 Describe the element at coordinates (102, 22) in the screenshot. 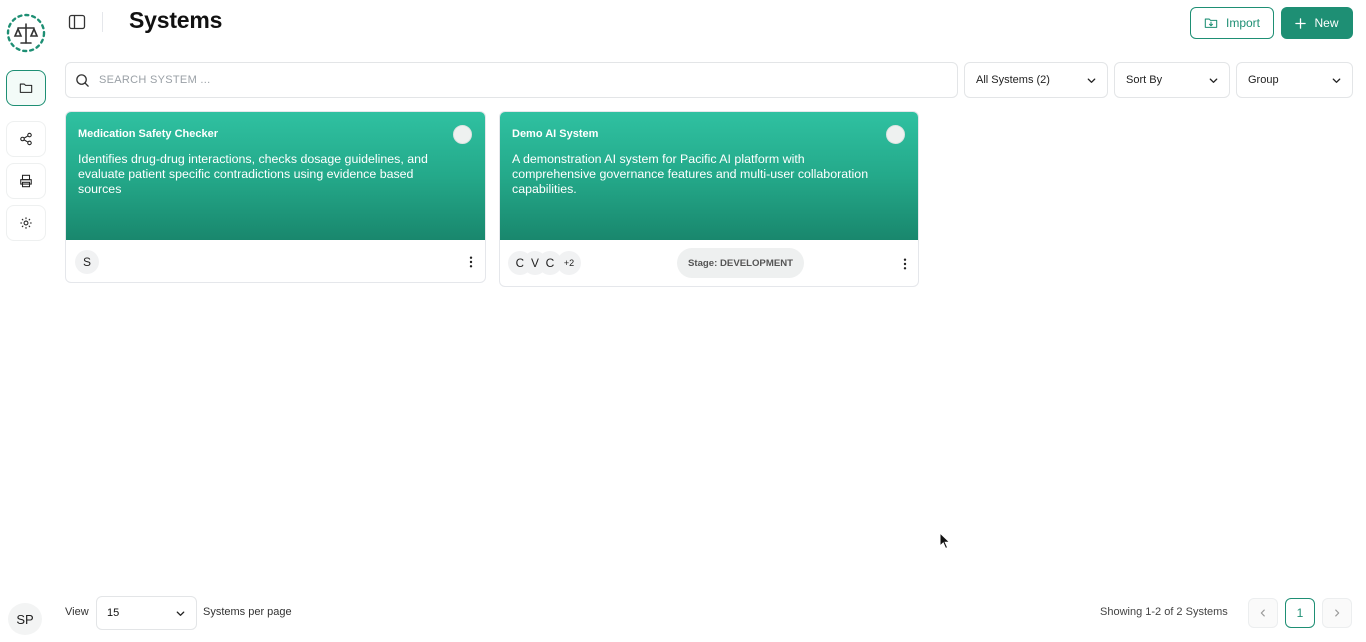

I see `header-divider` at that location.